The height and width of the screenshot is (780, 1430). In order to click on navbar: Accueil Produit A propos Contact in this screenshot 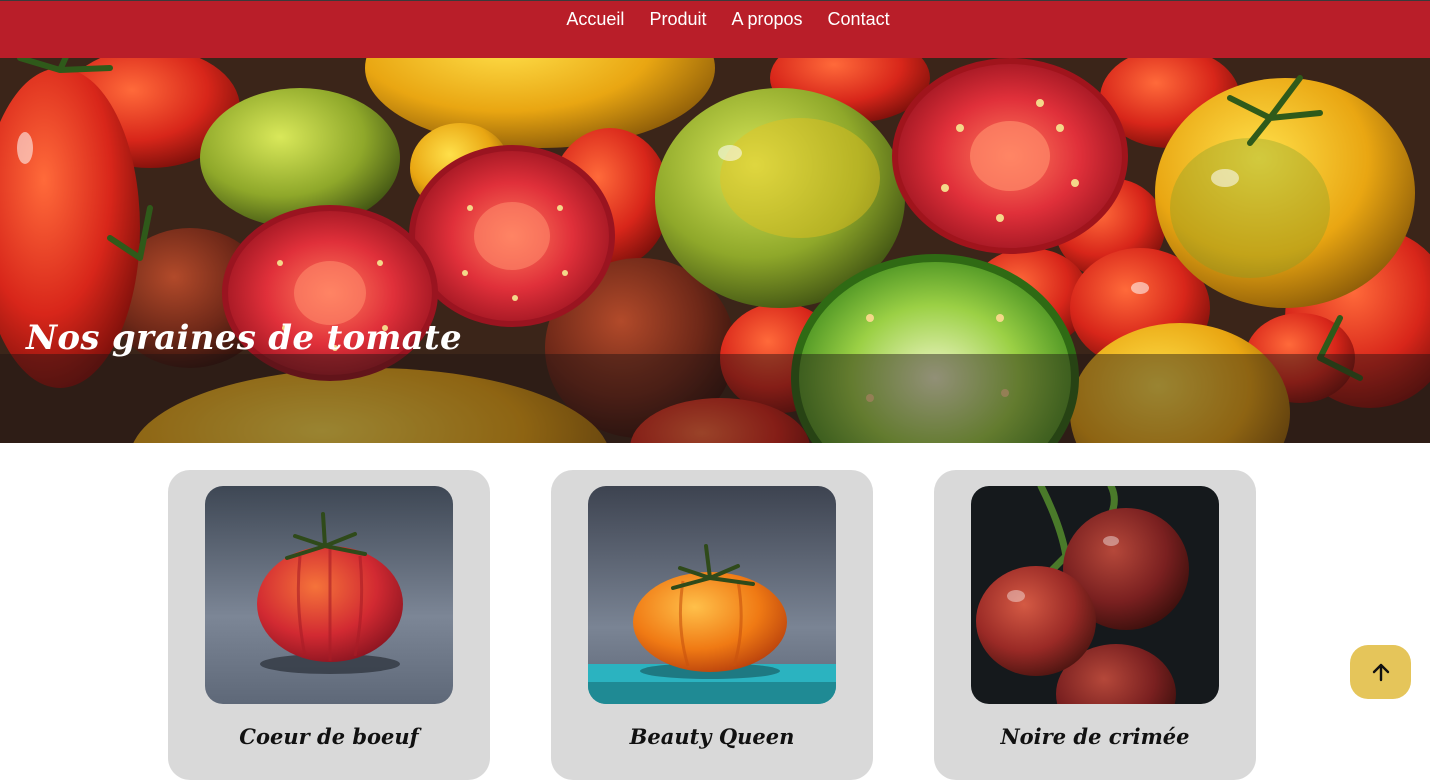, I will do `click(715, 29)`.